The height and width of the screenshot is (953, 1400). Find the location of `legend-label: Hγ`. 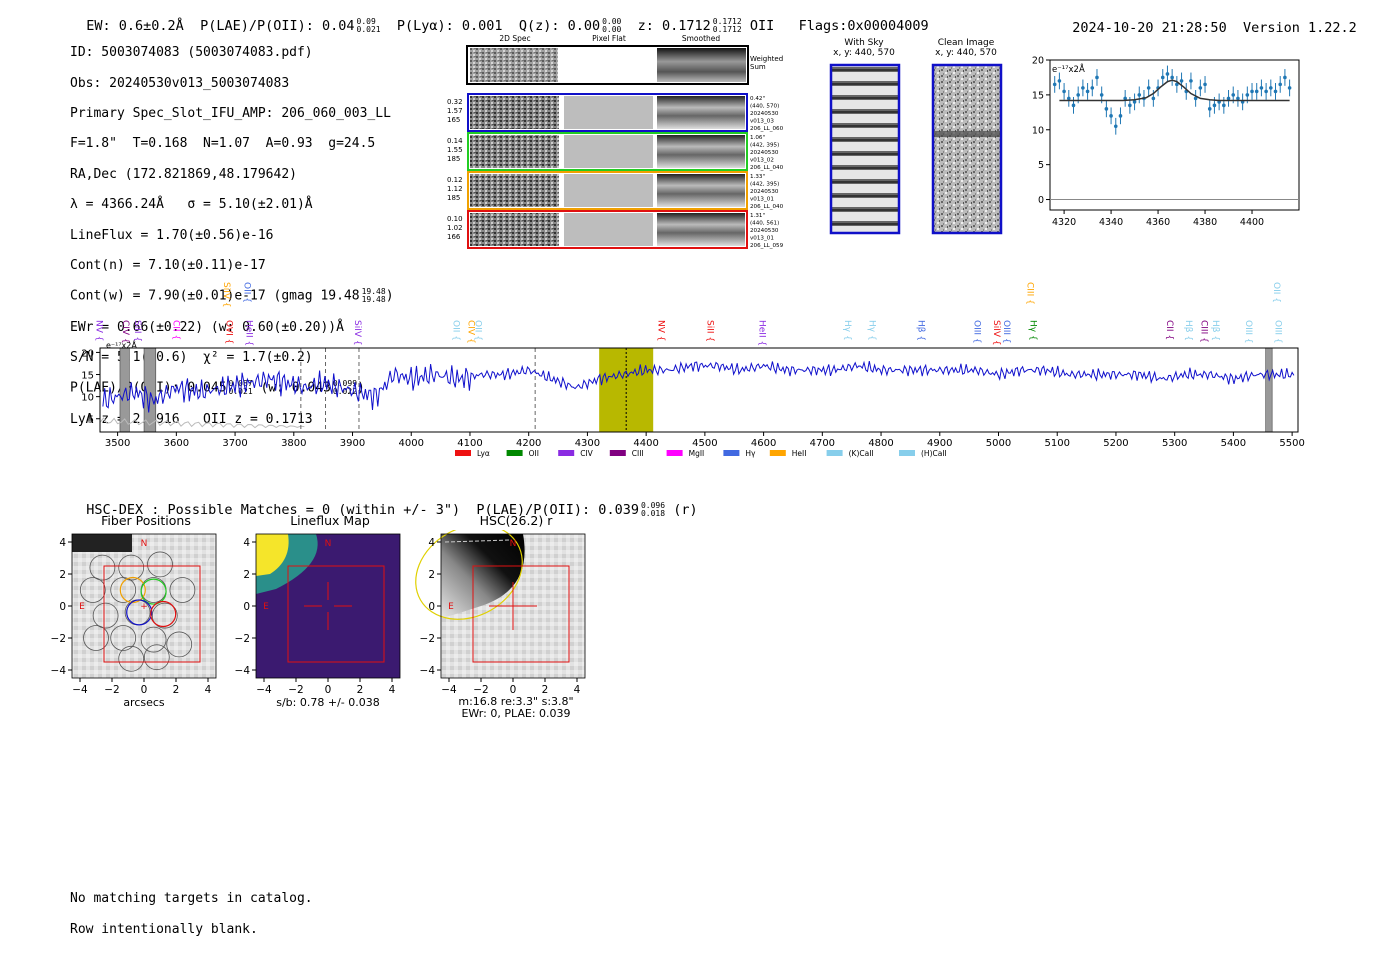

legend-label: Hγ is located at coordinates (750, 453).